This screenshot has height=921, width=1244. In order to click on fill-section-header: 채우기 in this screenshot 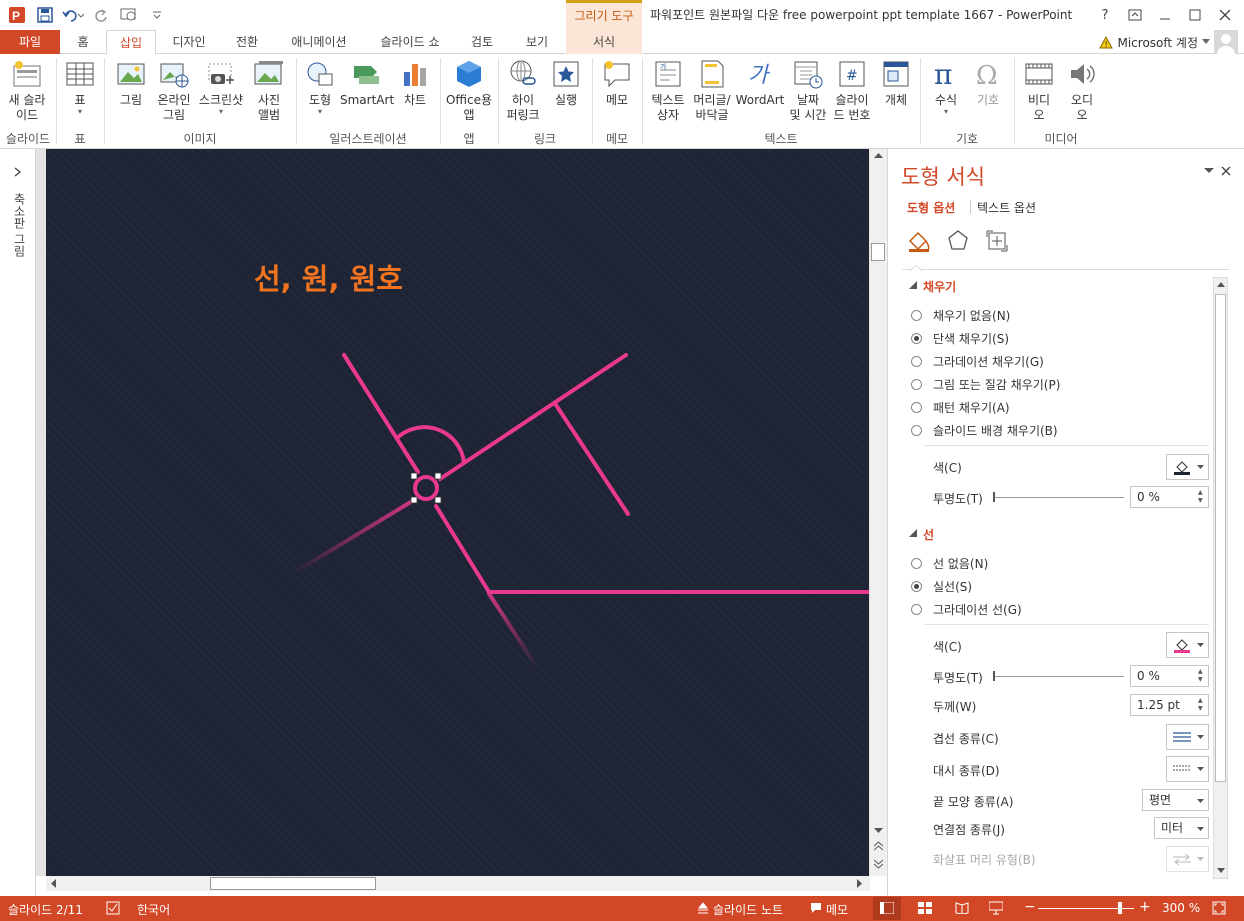, I will do `click(939, 286)`.